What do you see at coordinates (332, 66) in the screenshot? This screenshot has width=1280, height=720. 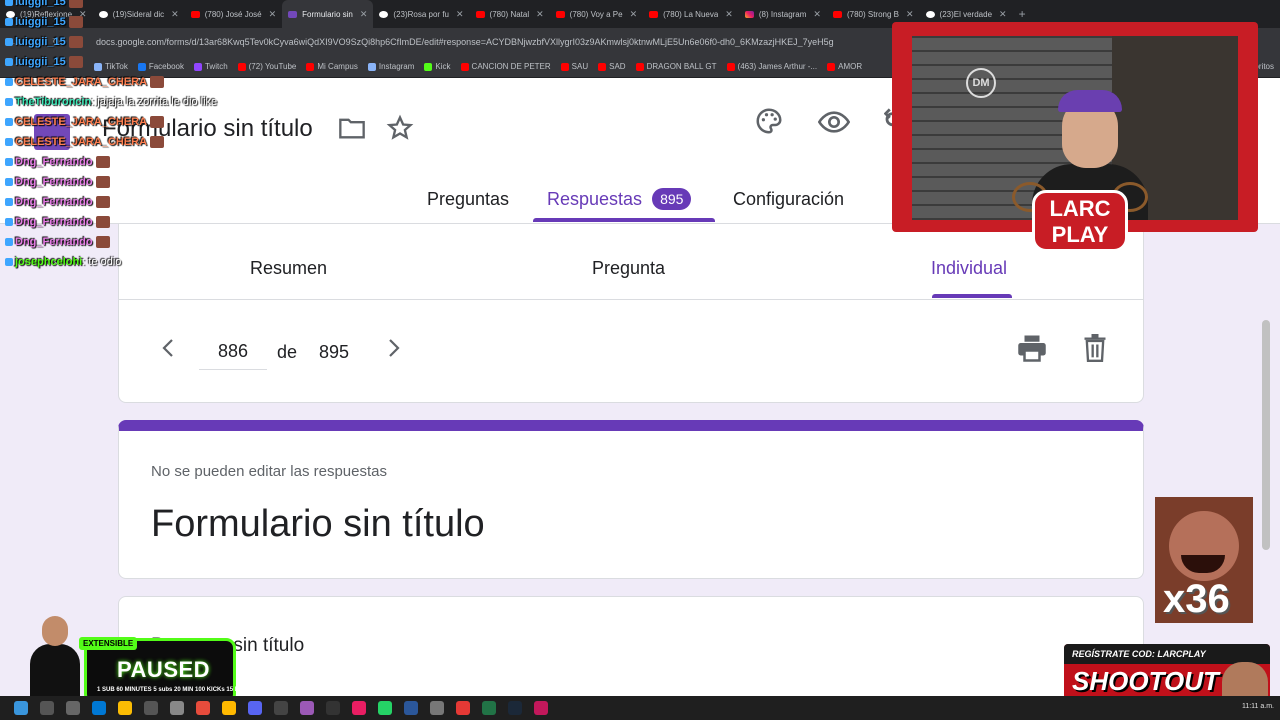 I see `bookmark-item: Mi Campus` at bounding box center [332, 66].